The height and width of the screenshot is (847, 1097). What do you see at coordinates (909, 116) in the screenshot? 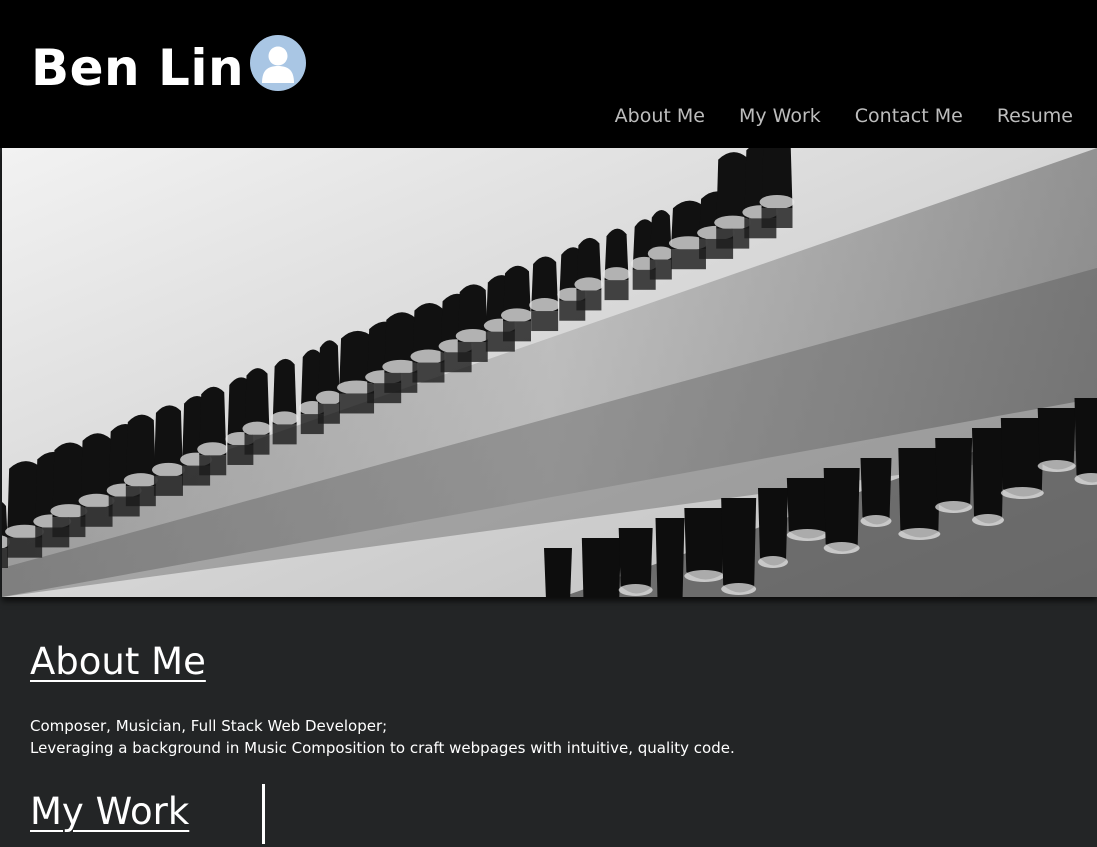
I see `nav-link-contact-me: Contact Me` at bounding box center [909, 116].